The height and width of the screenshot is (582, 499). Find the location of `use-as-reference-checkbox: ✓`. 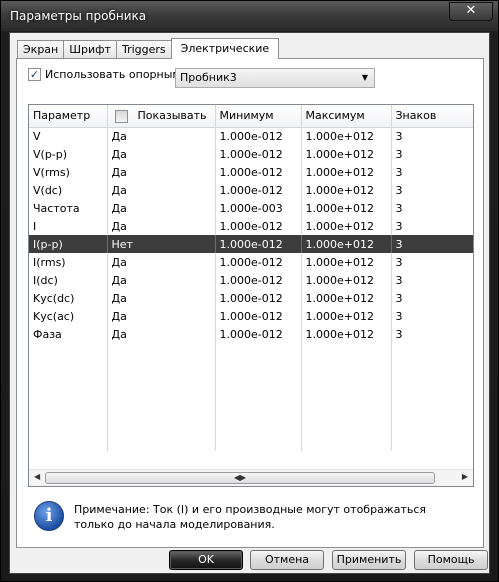

use-as-reference-checkbox: ✓ is located at coordinates (34, 74).